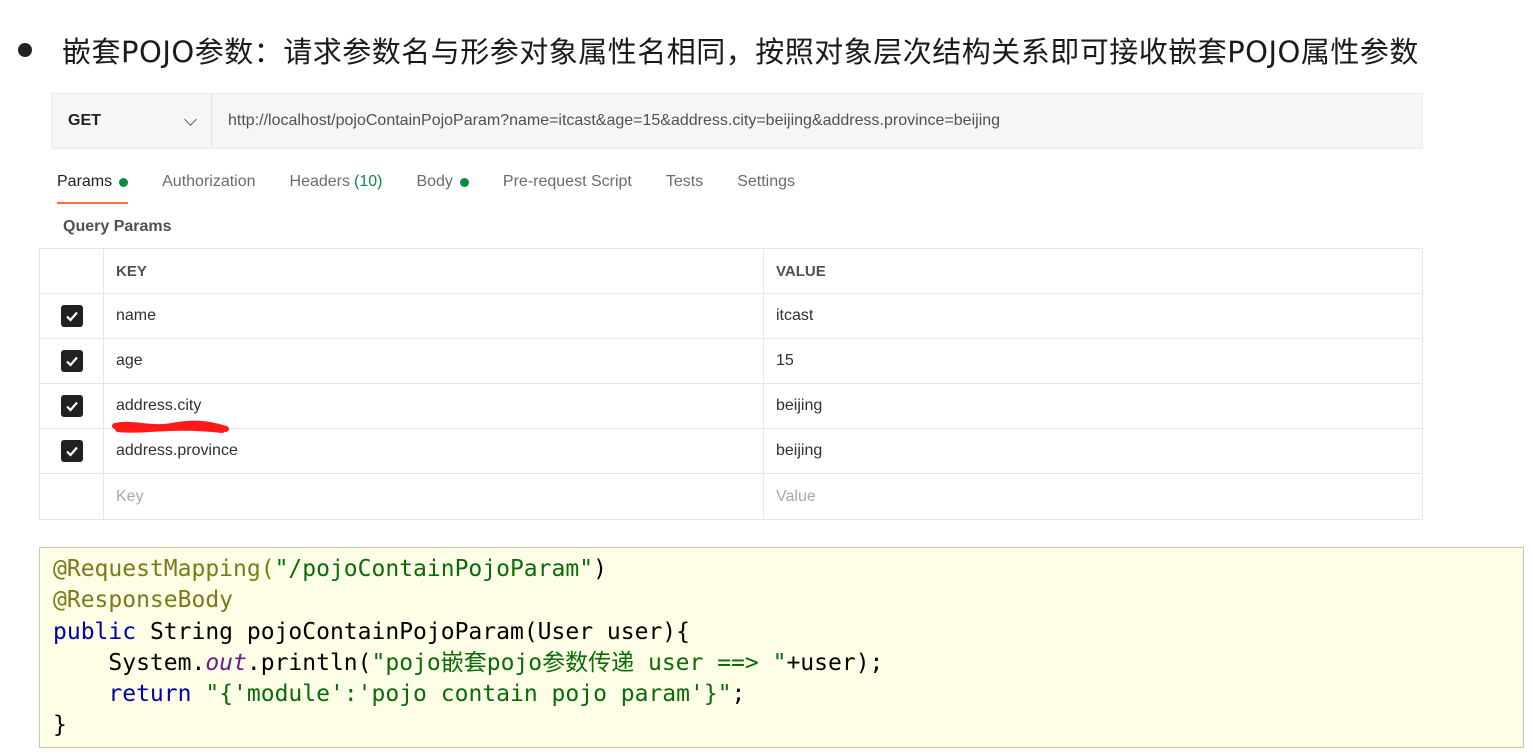  I want to click on tab-pre-request-label: Pre-request Script, so click(567, 181).